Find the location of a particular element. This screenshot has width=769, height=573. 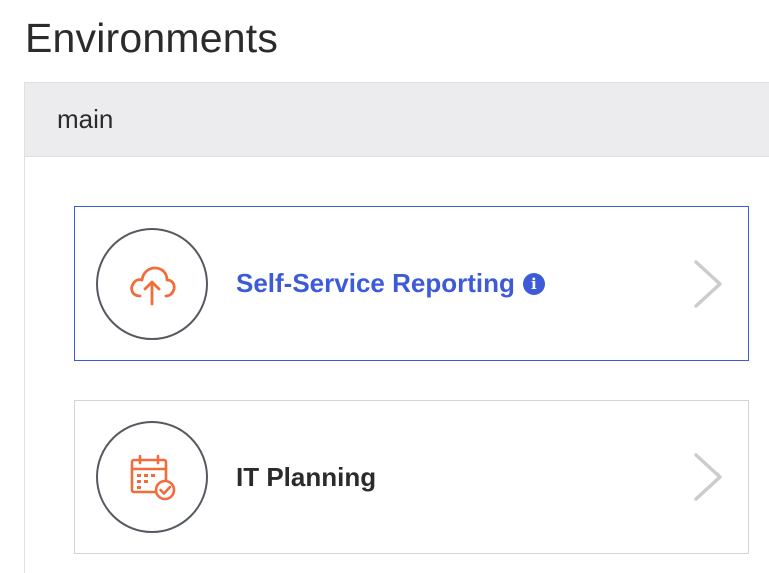

panel-header: main is located at coordinates (397, 120).